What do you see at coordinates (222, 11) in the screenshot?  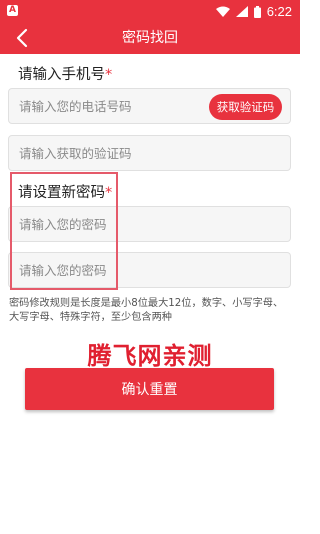 I see `wifi-icon` at bounding box center [222, 11].